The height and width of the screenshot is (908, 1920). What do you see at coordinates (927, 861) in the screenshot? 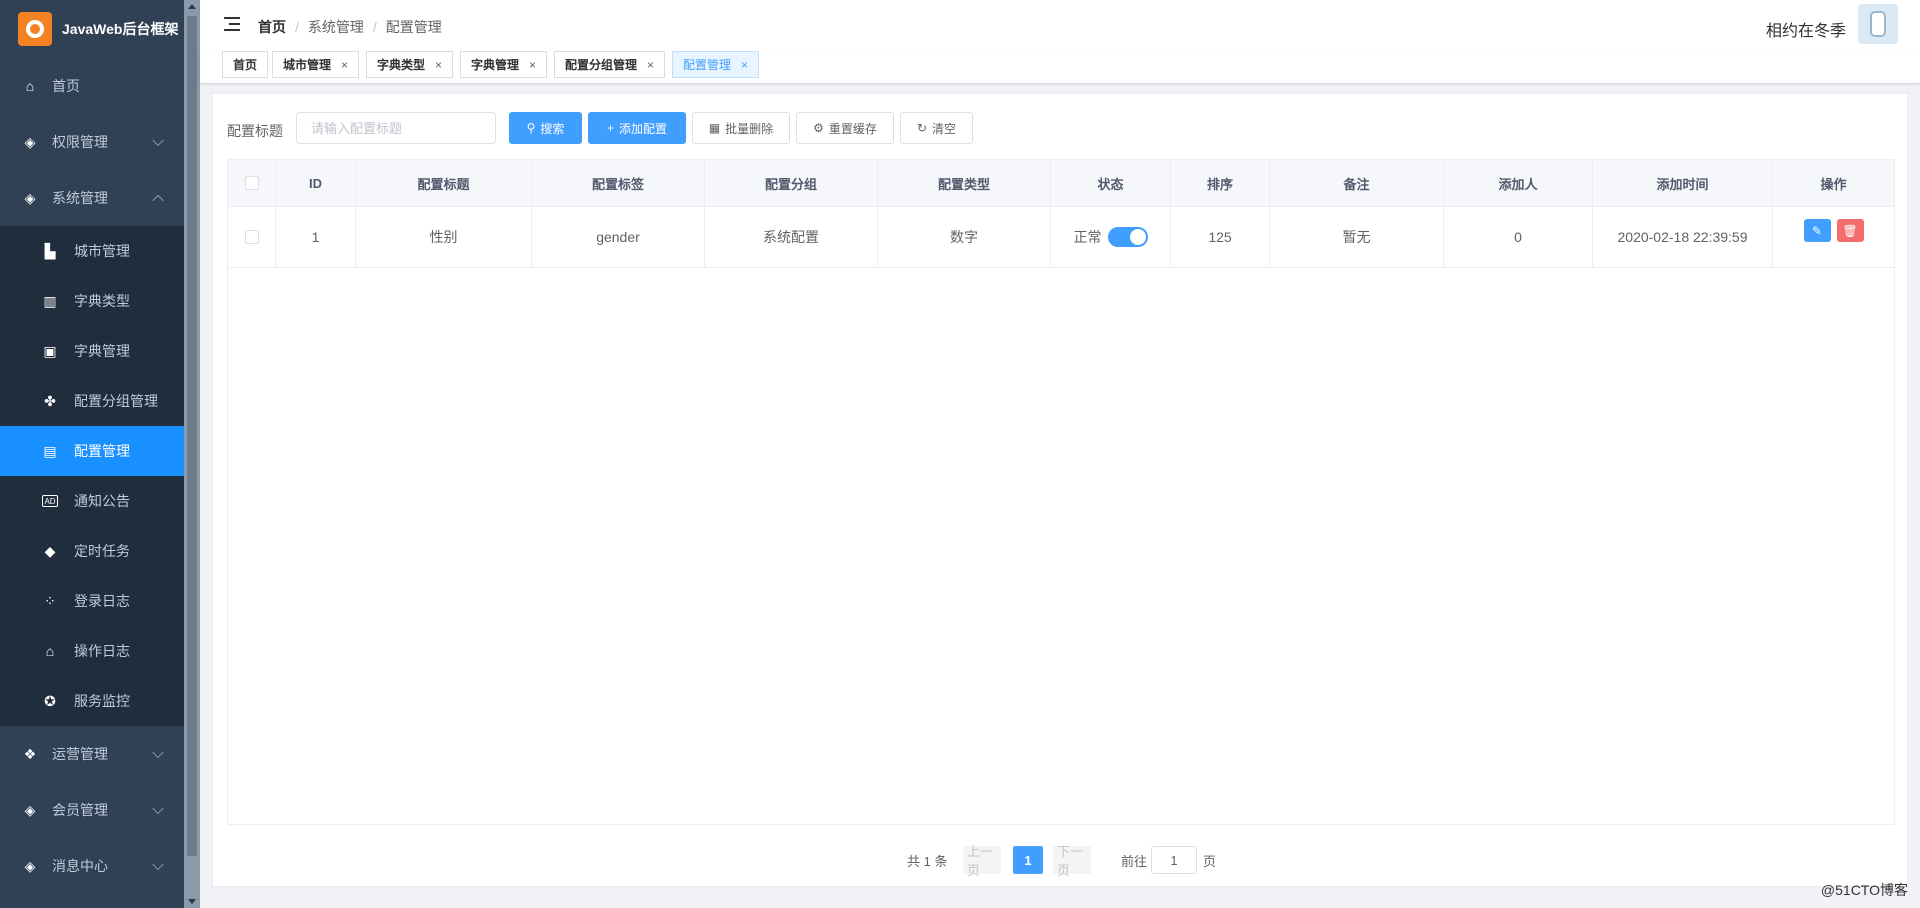
I see `pagination-total: 共 1 条` at bounding box center [927, 861].